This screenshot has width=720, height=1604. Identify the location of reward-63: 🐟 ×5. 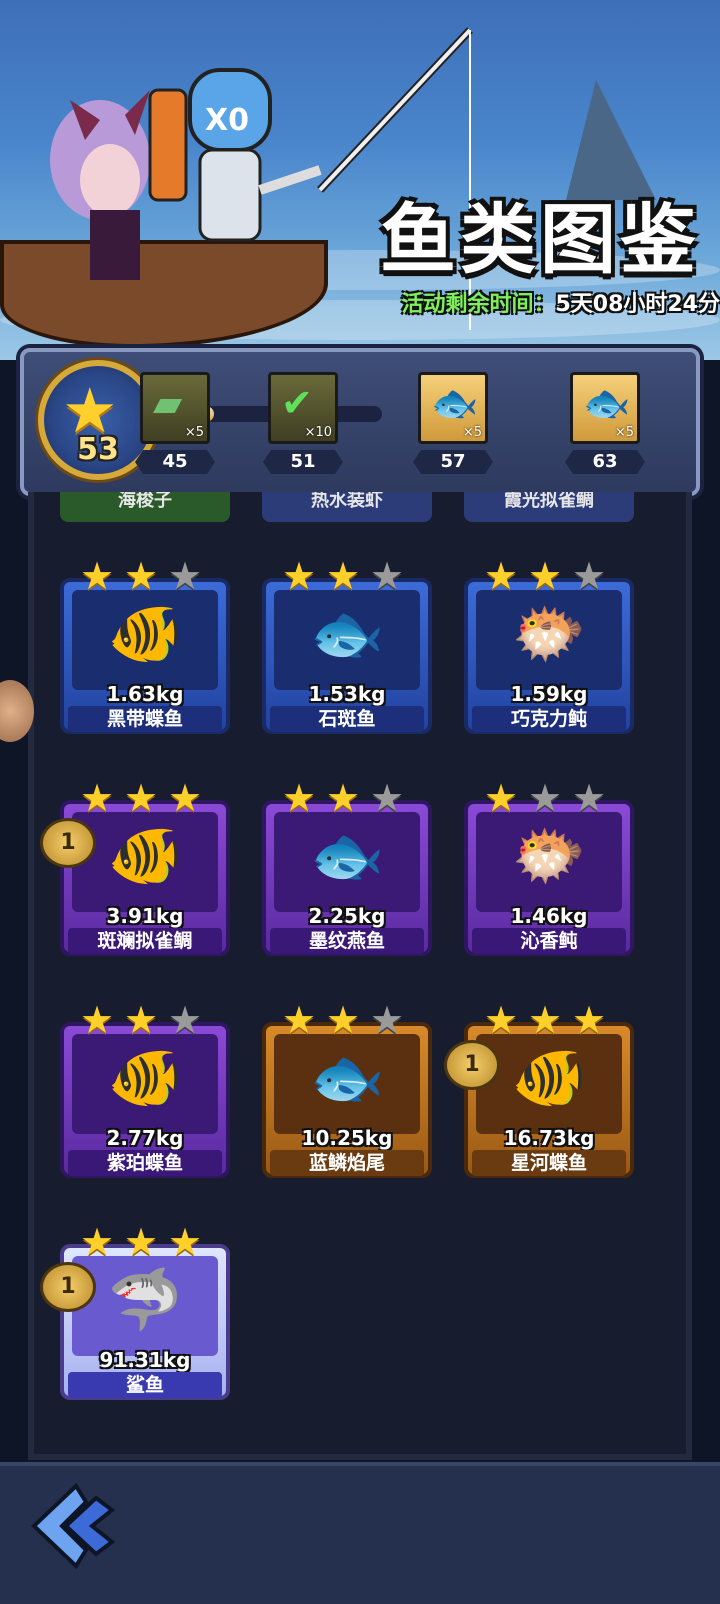
(605, 408).